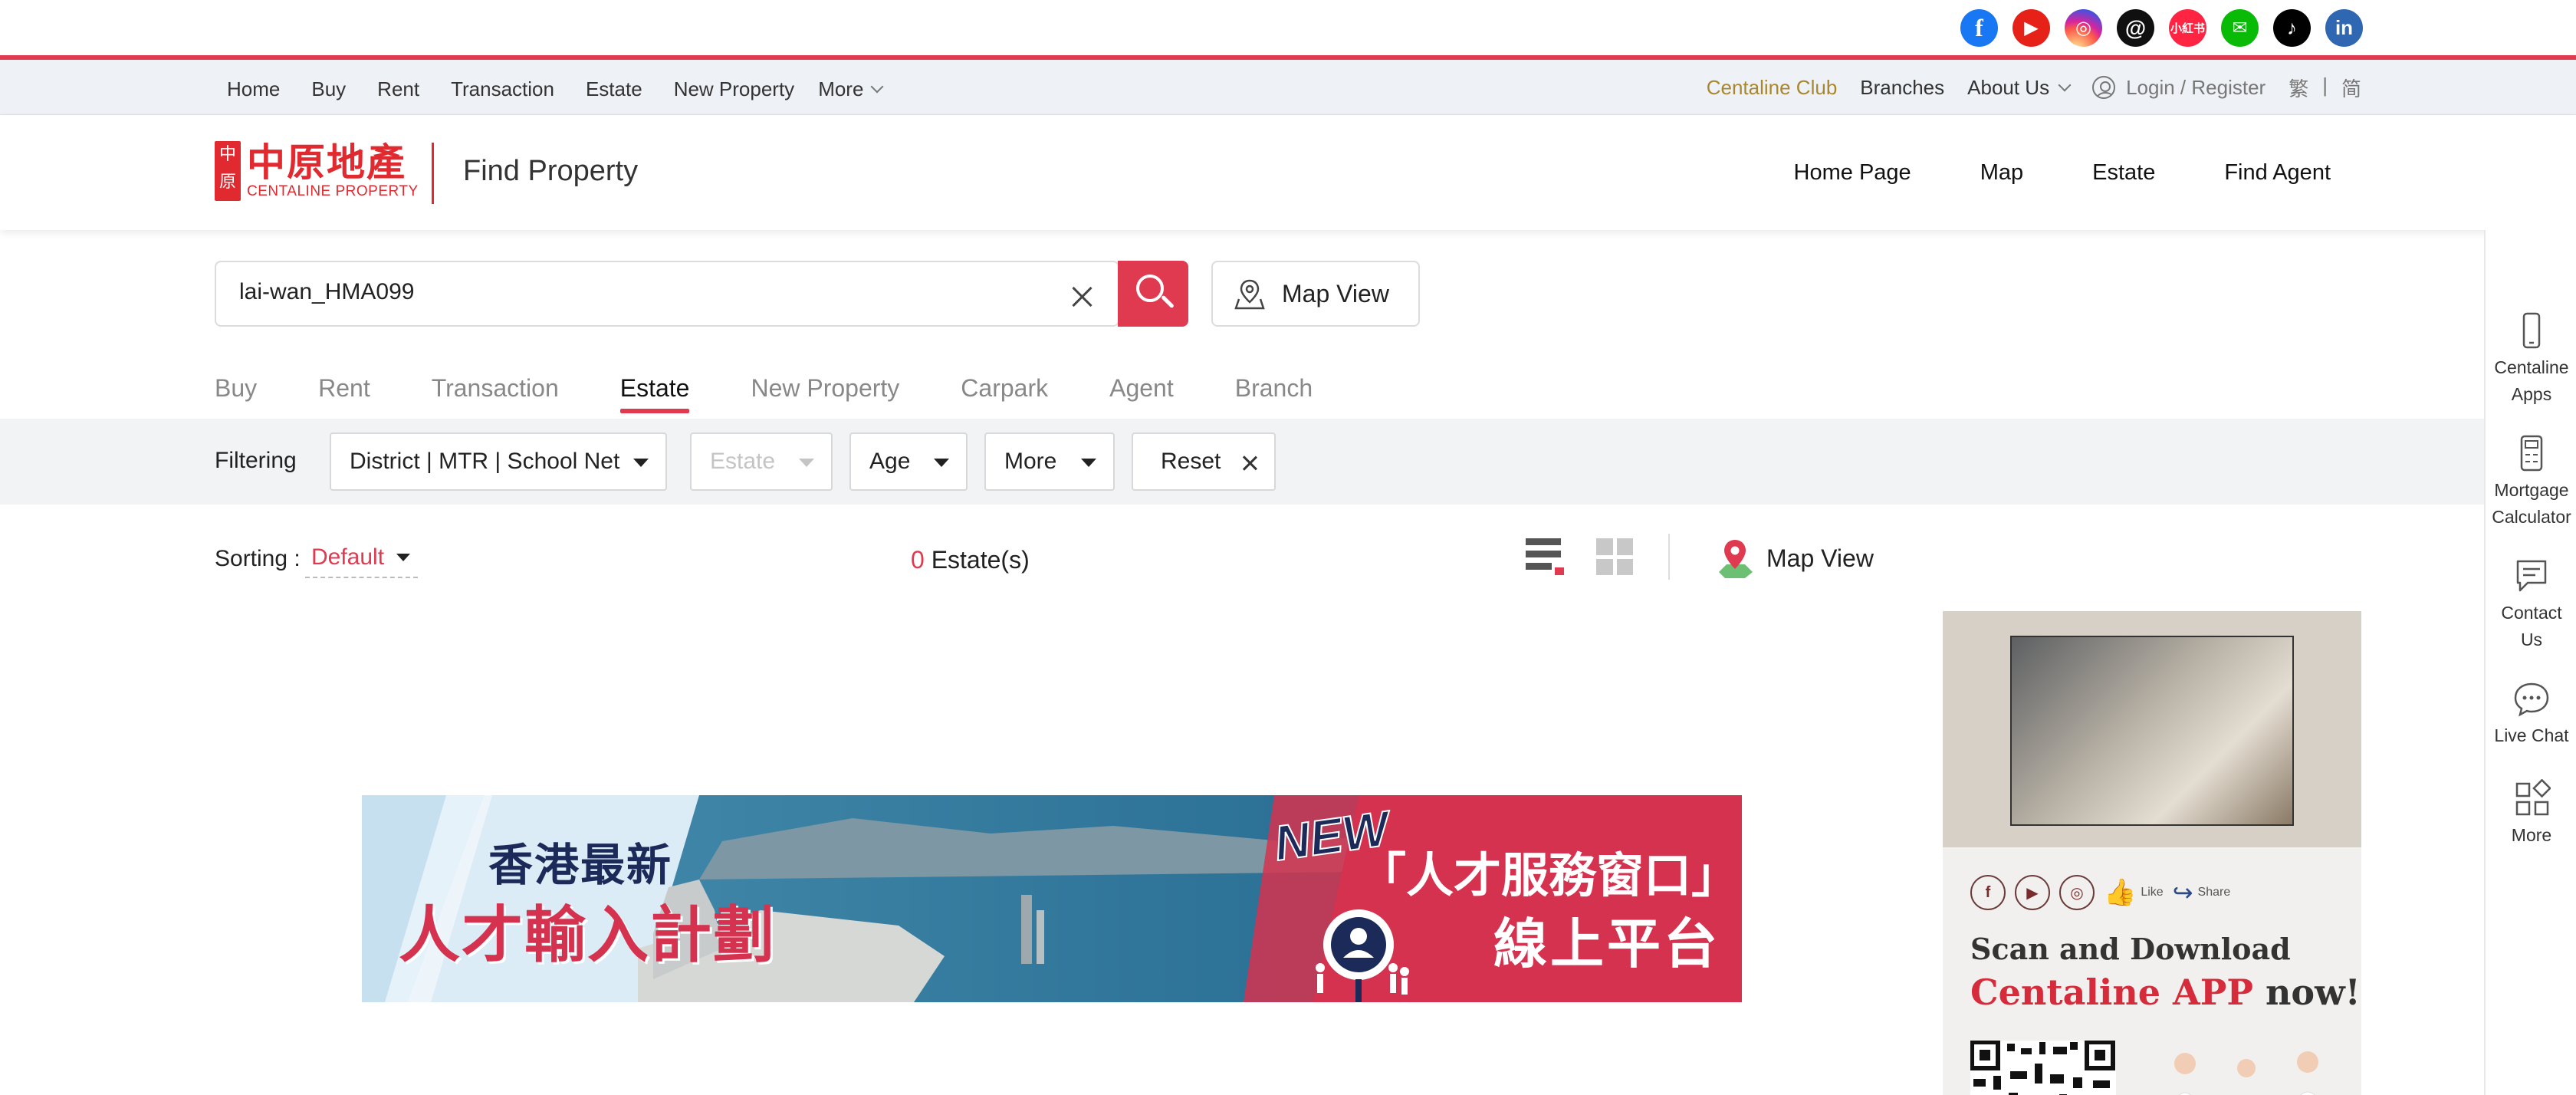 The width and height of the screenshot is (2576, 1095). I want to click on logo-english: CENTALINE PROPERTY, so click(333, 191).